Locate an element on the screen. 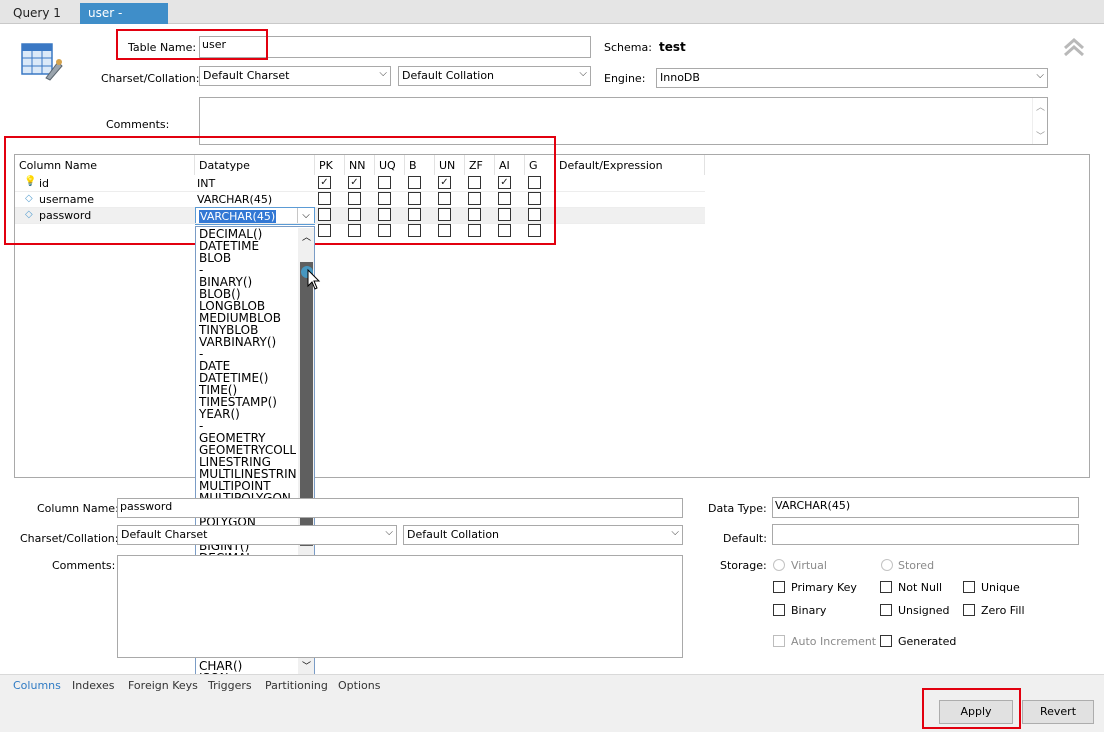  flag-ai-checkbox: ✓ is located at coordinates (504, 182).